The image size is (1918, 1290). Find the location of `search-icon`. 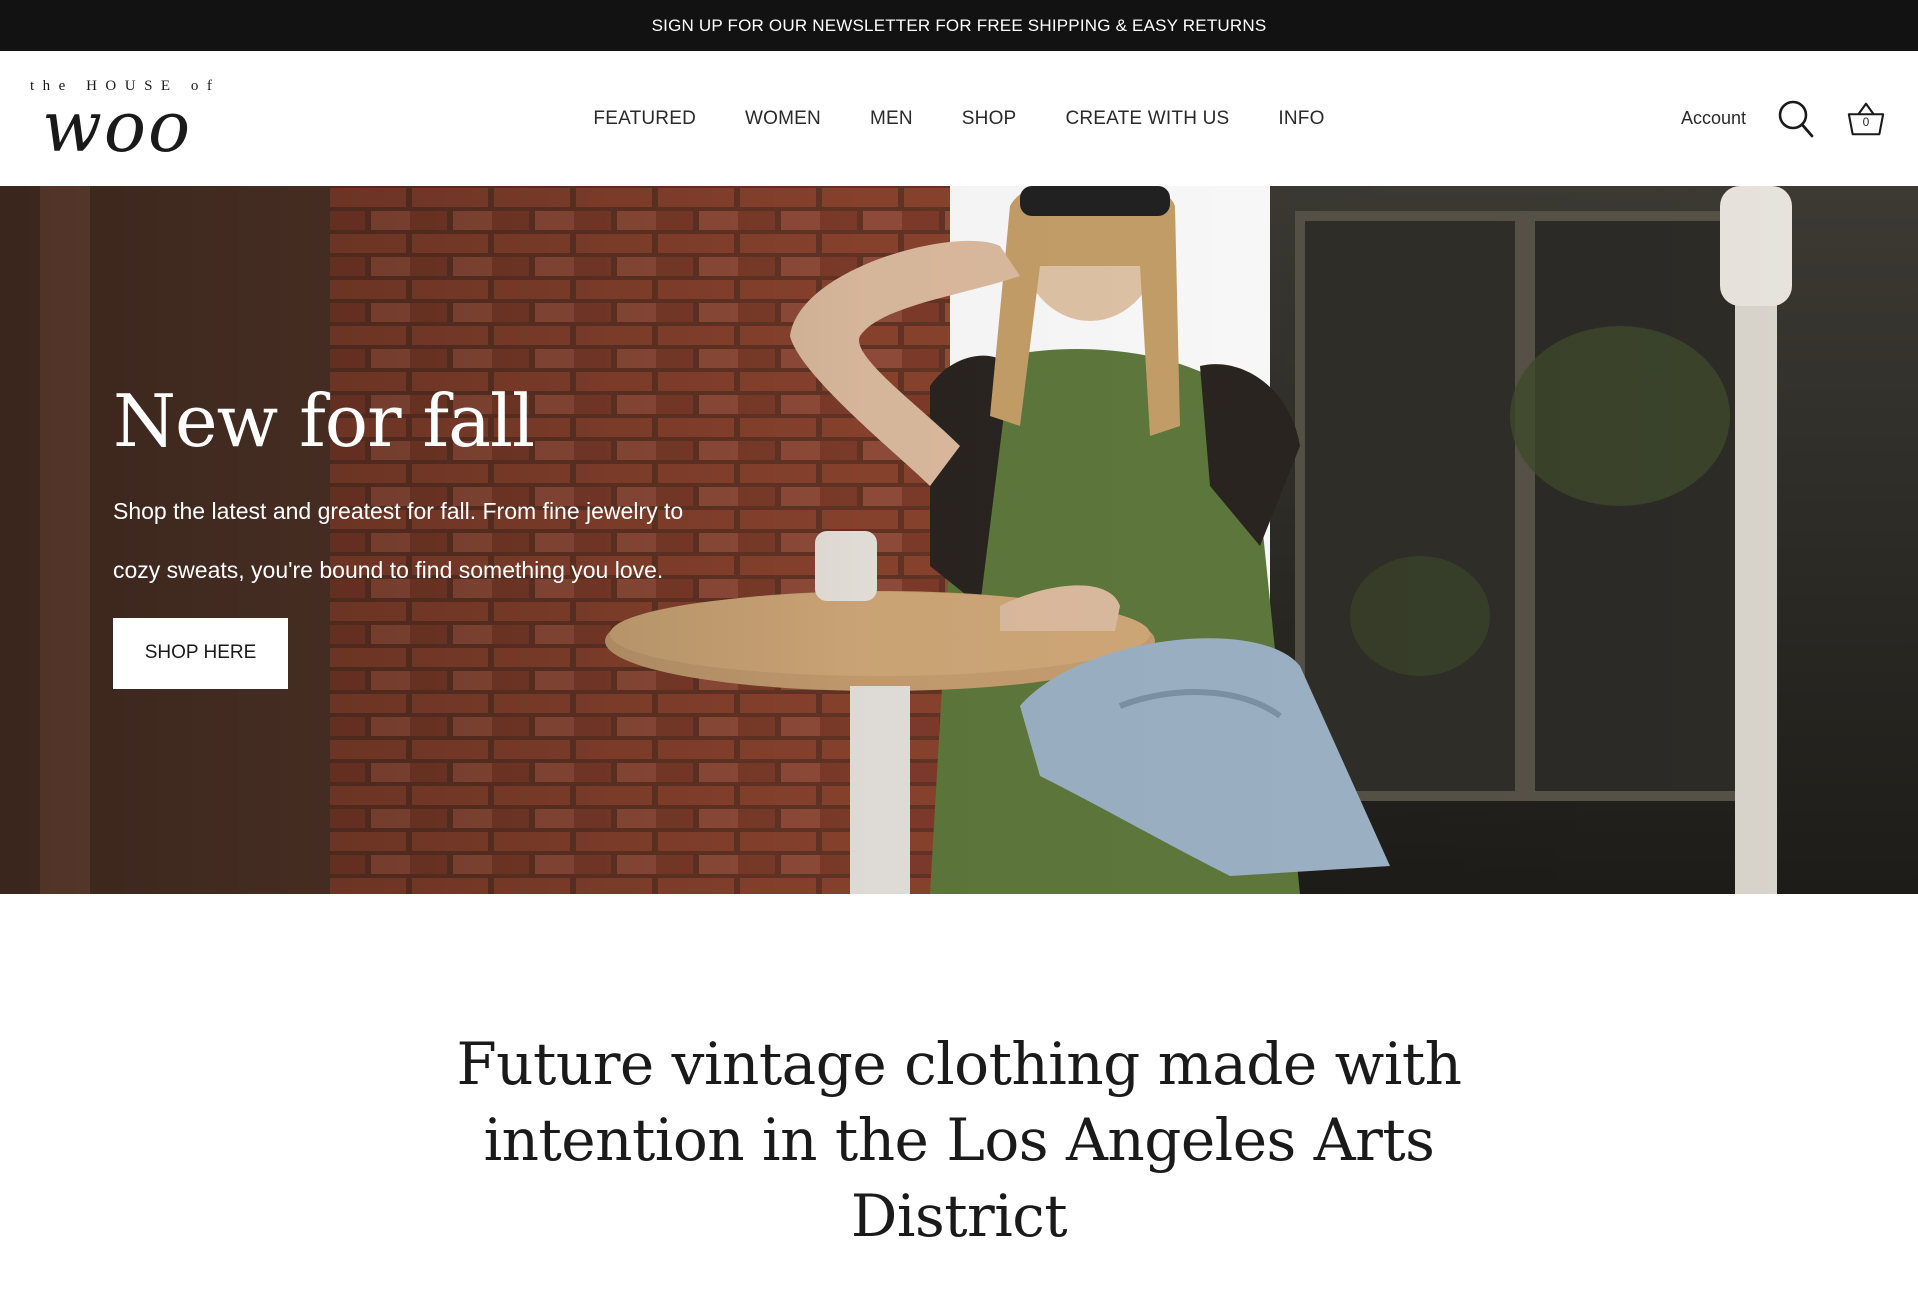

search-icon is located at coordinates (1796, 118).